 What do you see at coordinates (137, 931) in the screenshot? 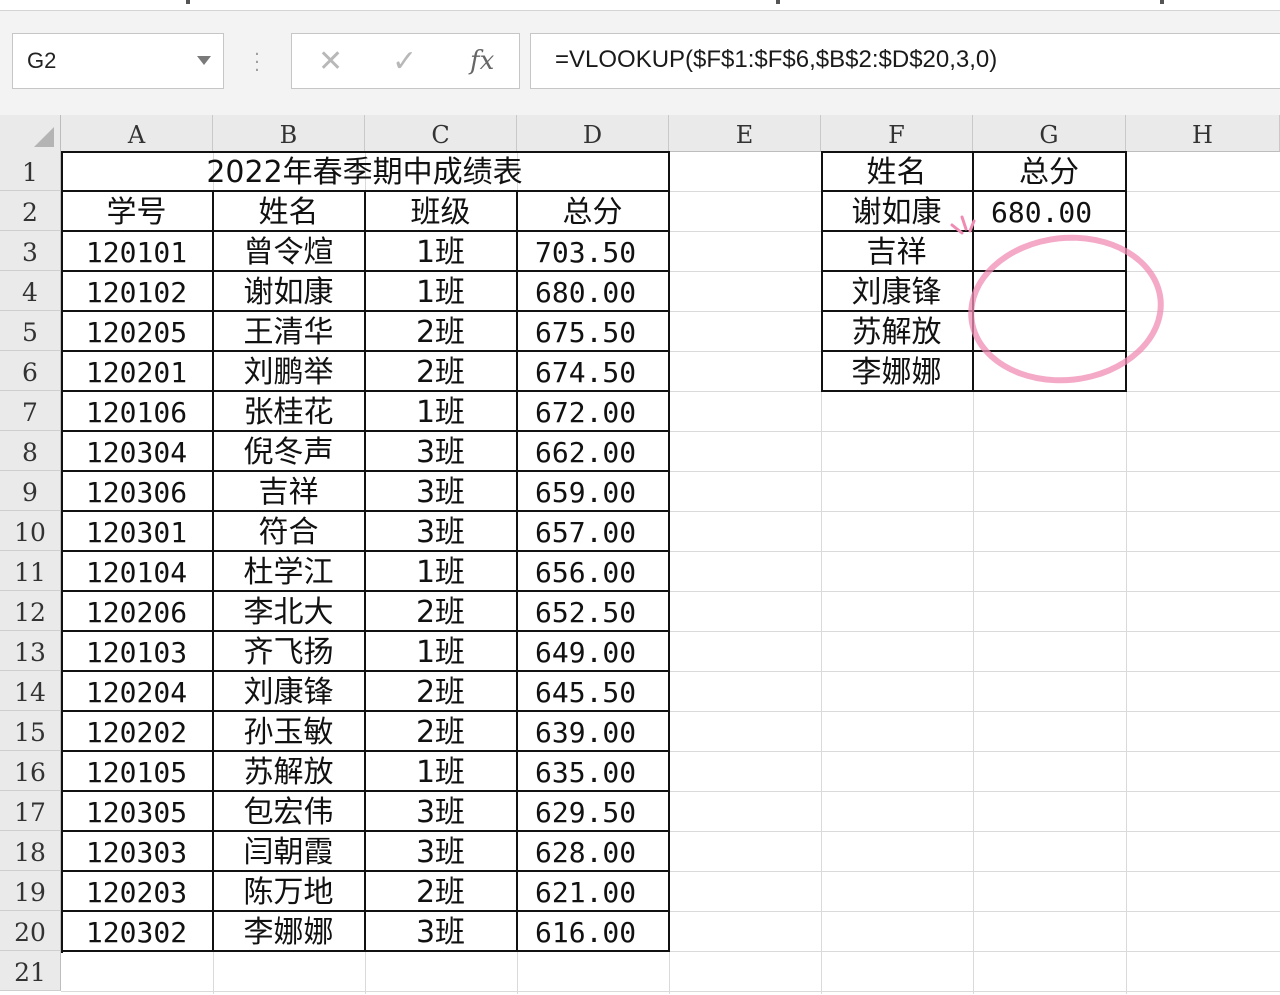
I see `table-cell: 120302` at bounding box center [137, 931].